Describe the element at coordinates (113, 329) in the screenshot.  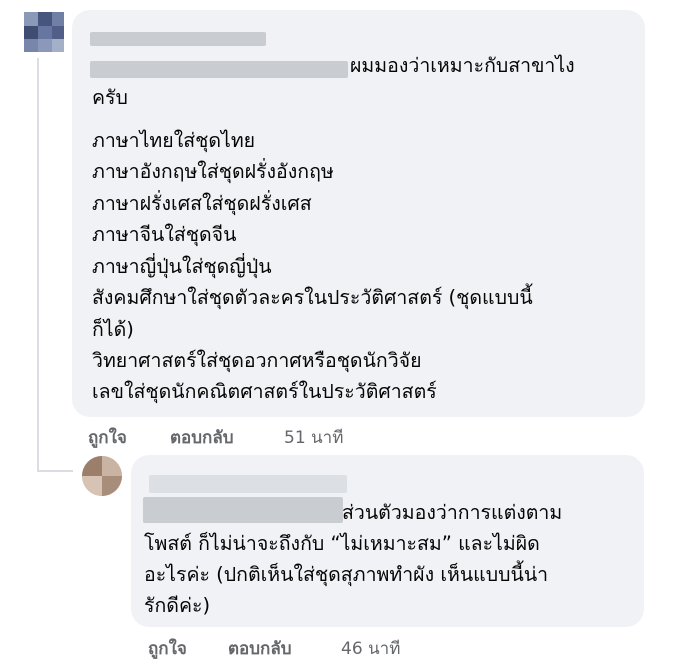
I see `comment-text-line: ก็ได้)` at that location.